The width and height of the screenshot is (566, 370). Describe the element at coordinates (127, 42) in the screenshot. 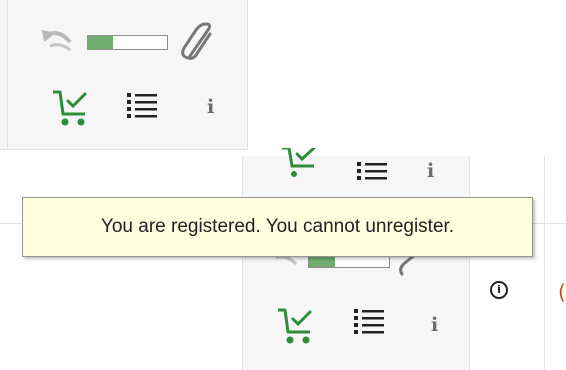

I see `progress-bar` at that location.